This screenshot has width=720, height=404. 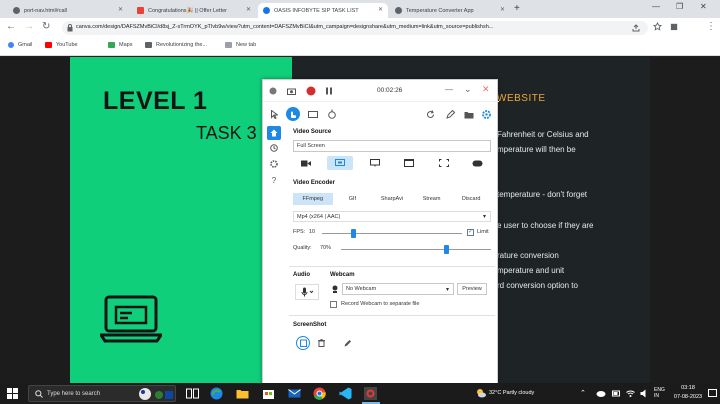 What do you see at coordinates (486, 114) in the screenshot?
I see `settings-icon` at bounding box center [486, 114].